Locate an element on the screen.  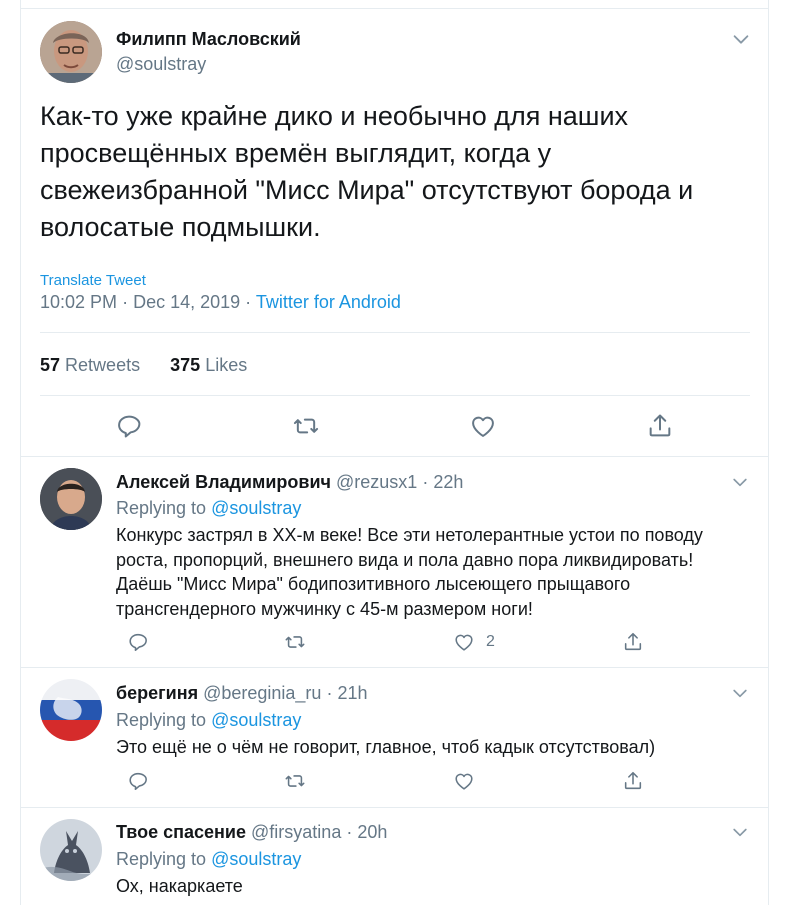
likes-stat: 375 Likes is located at coordinates (208, 365).